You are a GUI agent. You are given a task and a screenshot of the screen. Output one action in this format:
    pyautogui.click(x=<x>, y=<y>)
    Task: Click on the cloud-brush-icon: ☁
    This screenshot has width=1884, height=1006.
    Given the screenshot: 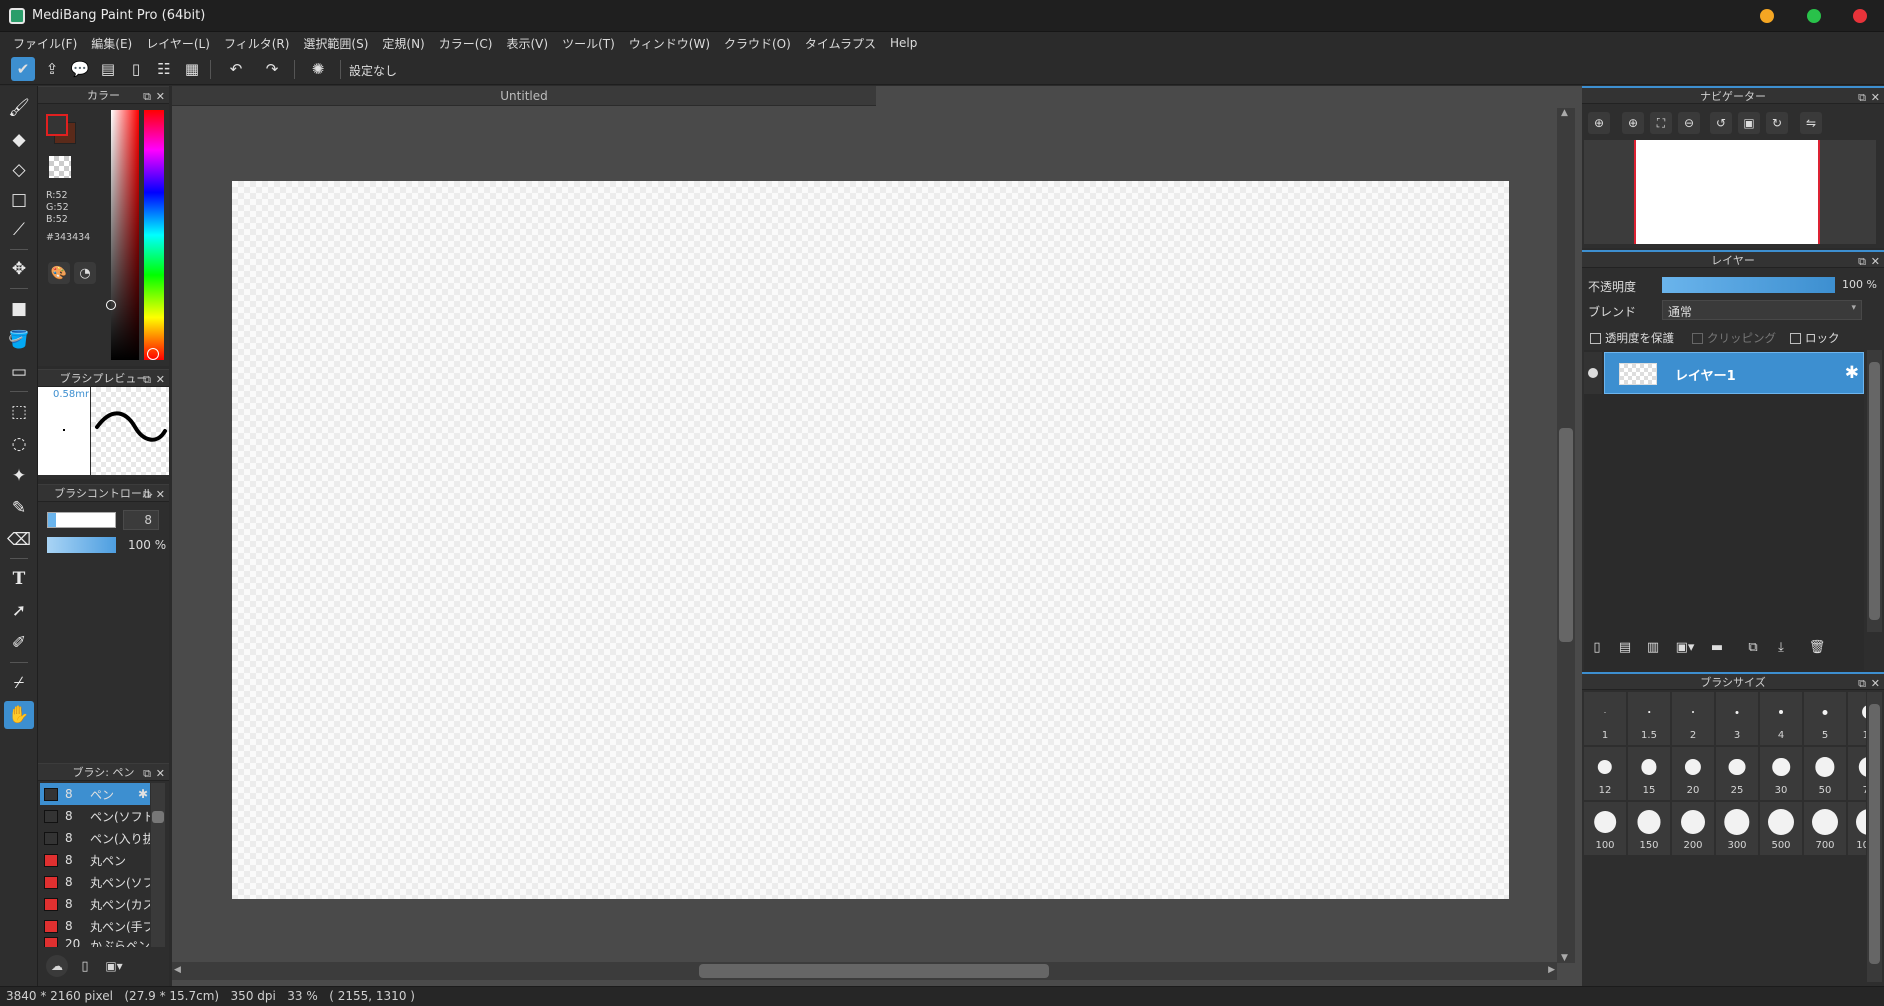 What is the action you would take?
    pyautogui.click(x=57, y=966)
    